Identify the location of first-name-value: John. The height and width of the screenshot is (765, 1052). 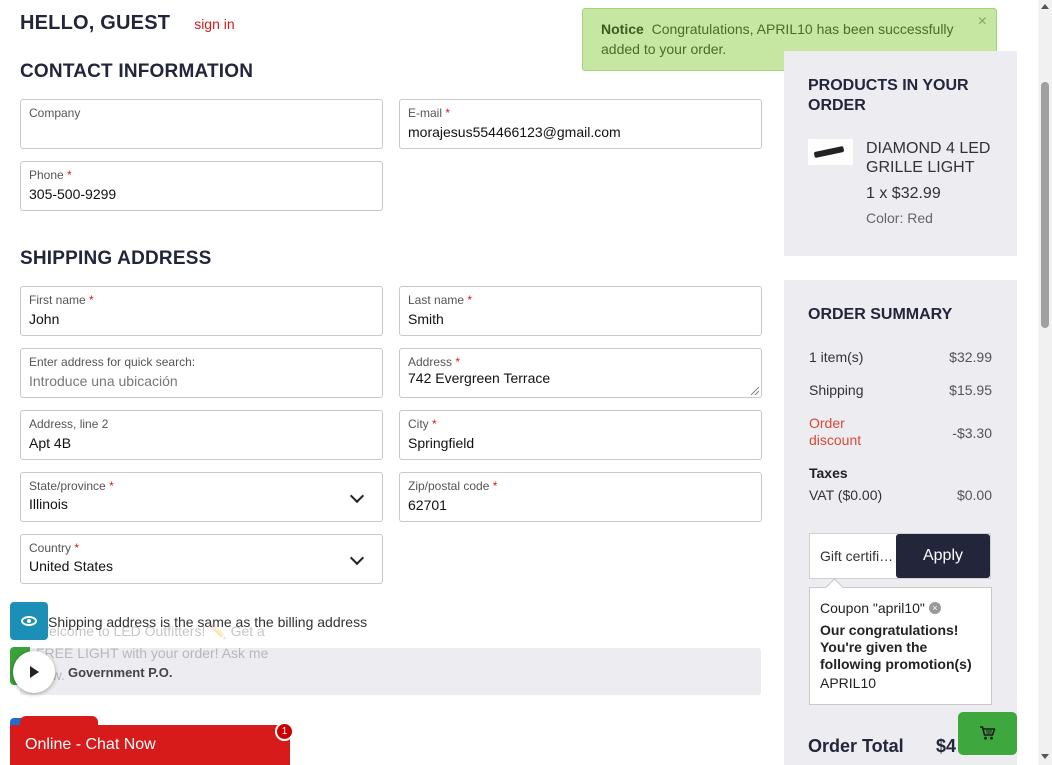
(44, 319).